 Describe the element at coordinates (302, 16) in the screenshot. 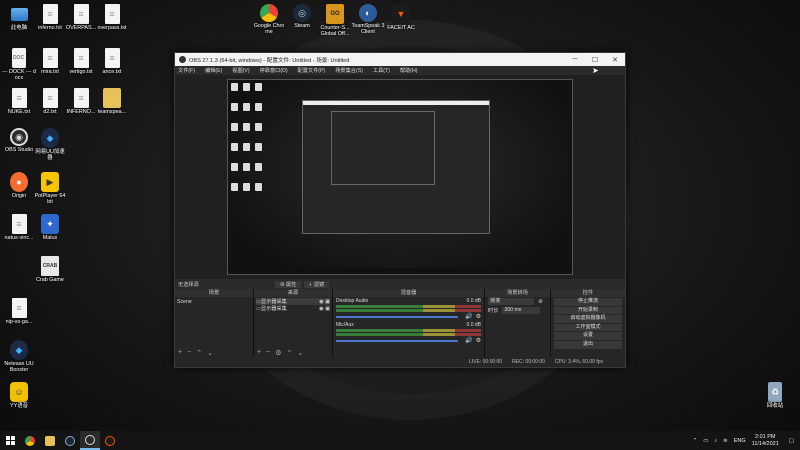

I see `desktop-top-icon-1: ◎ Steam` at that location.